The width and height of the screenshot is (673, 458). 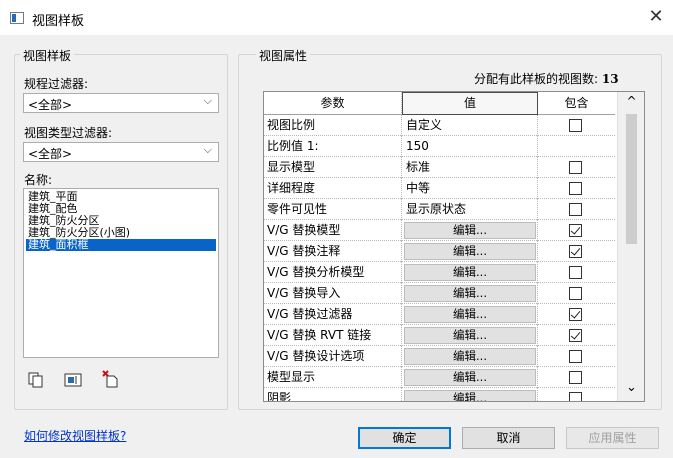 I want to click on view-type-filter-value: <全部>, so click(x=50, y=154).